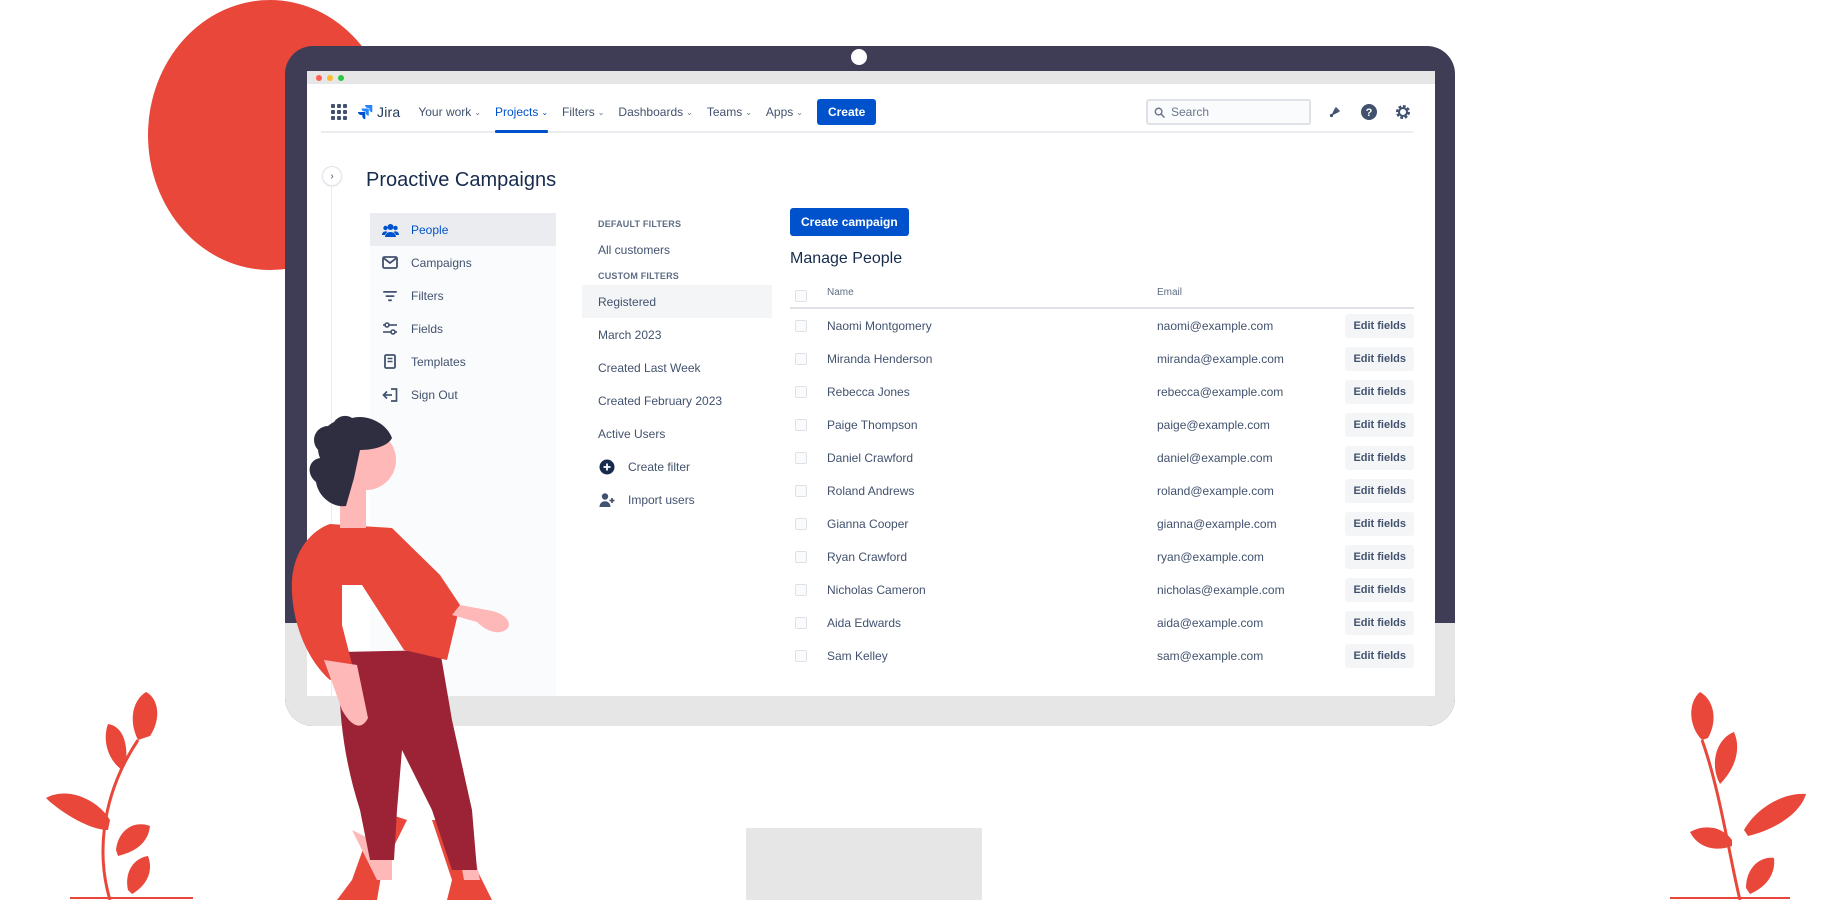  I want to click on chevron-right-icon: ›, so click(332, 176).